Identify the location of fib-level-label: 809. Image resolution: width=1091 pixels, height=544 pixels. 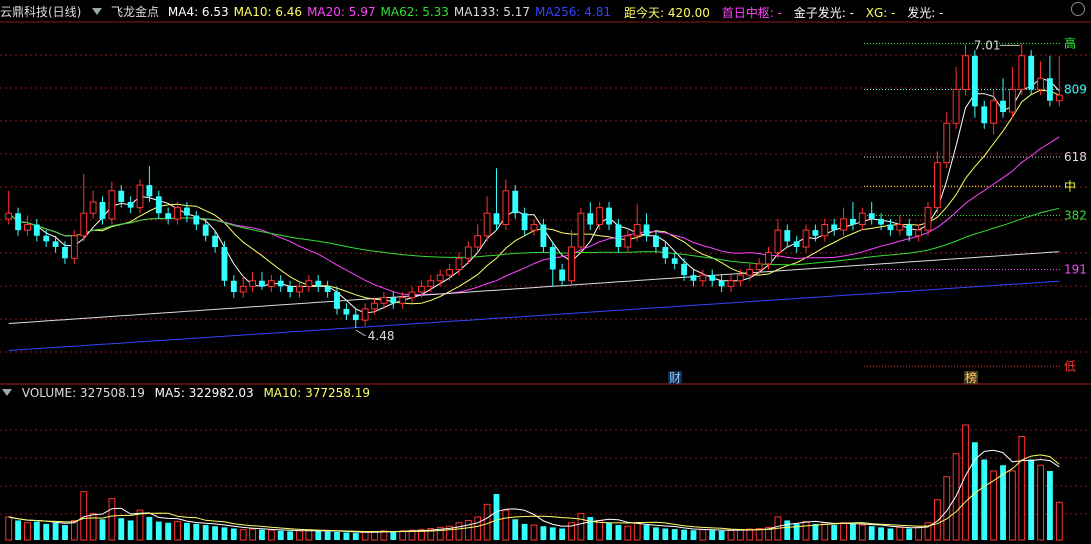
(1075, 90).